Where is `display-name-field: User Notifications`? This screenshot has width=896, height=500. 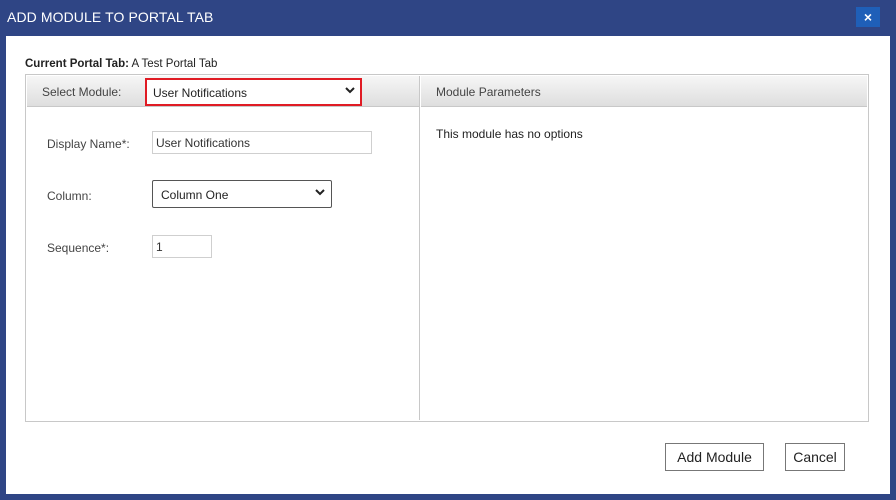 display-name-field: User Notifications is located at coordinates (262, 142).